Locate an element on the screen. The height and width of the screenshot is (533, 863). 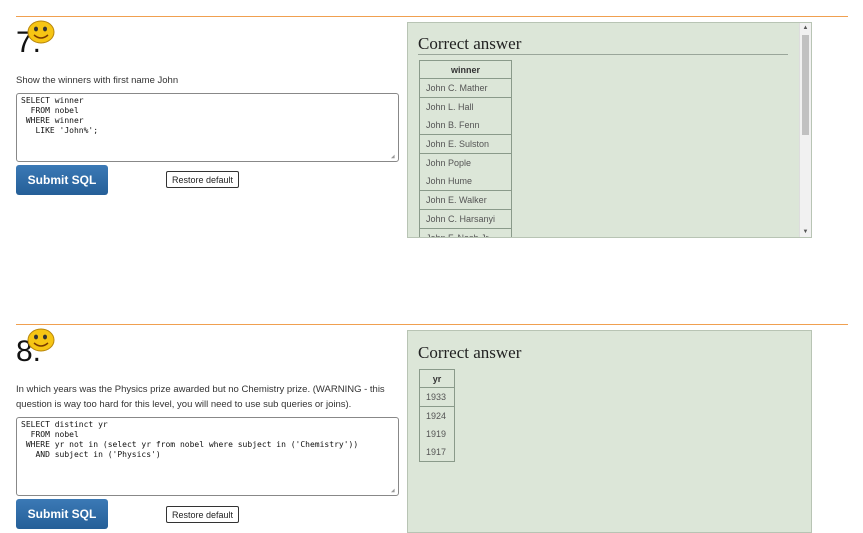
answer-scrollbar: ▲ ▼ is located at coordinates (805, 130).